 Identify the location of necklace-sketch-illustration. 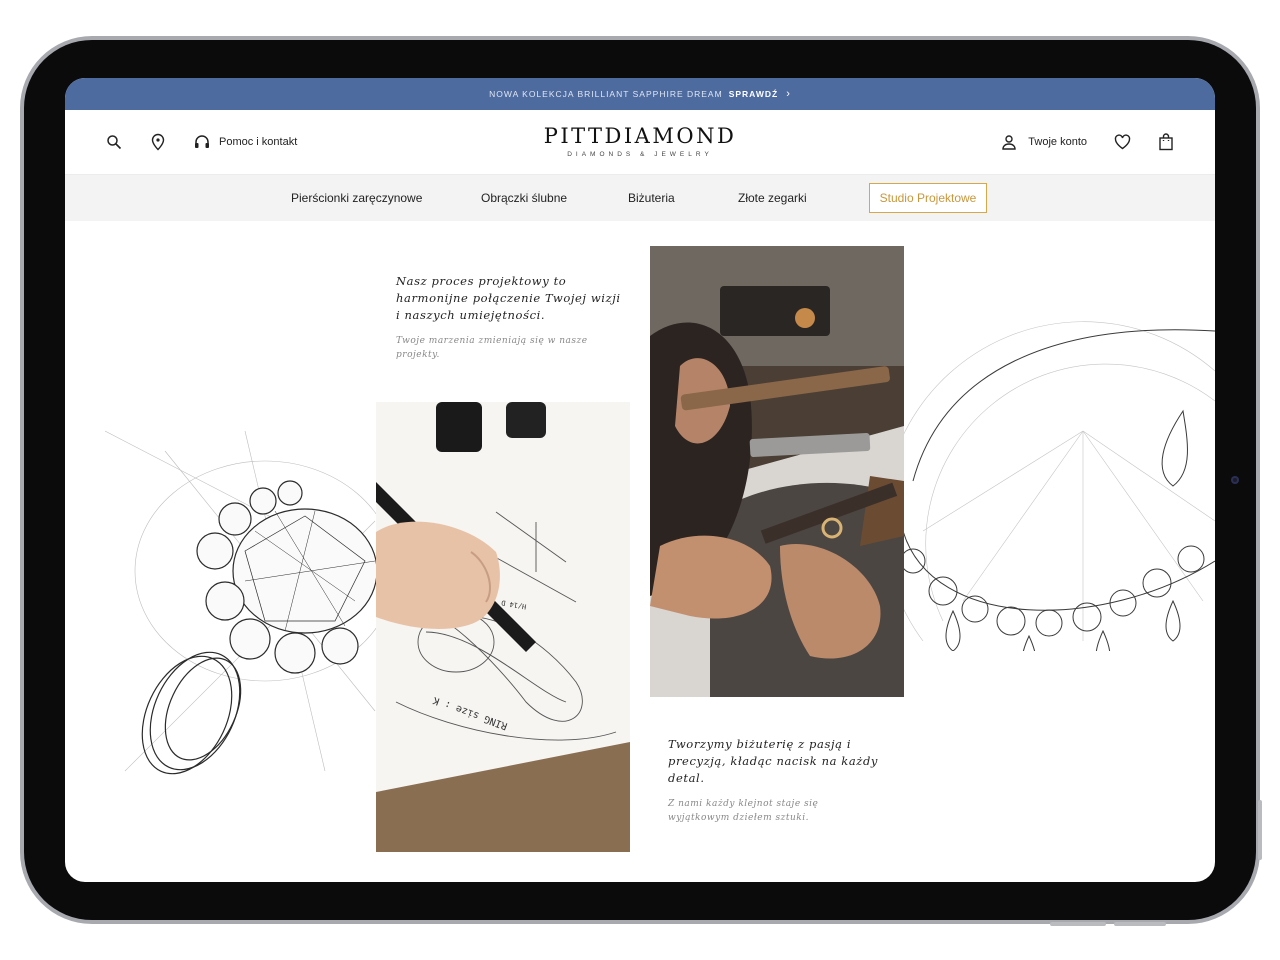
(1059, 486).